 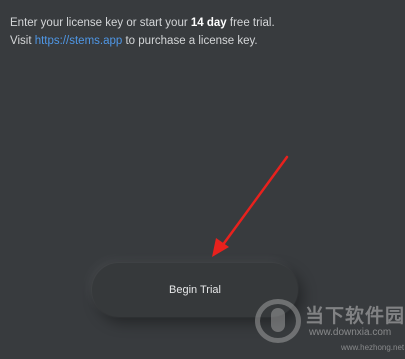 I want to click on intro-line-1-suffix: free trial., so click(x=250, y=23).